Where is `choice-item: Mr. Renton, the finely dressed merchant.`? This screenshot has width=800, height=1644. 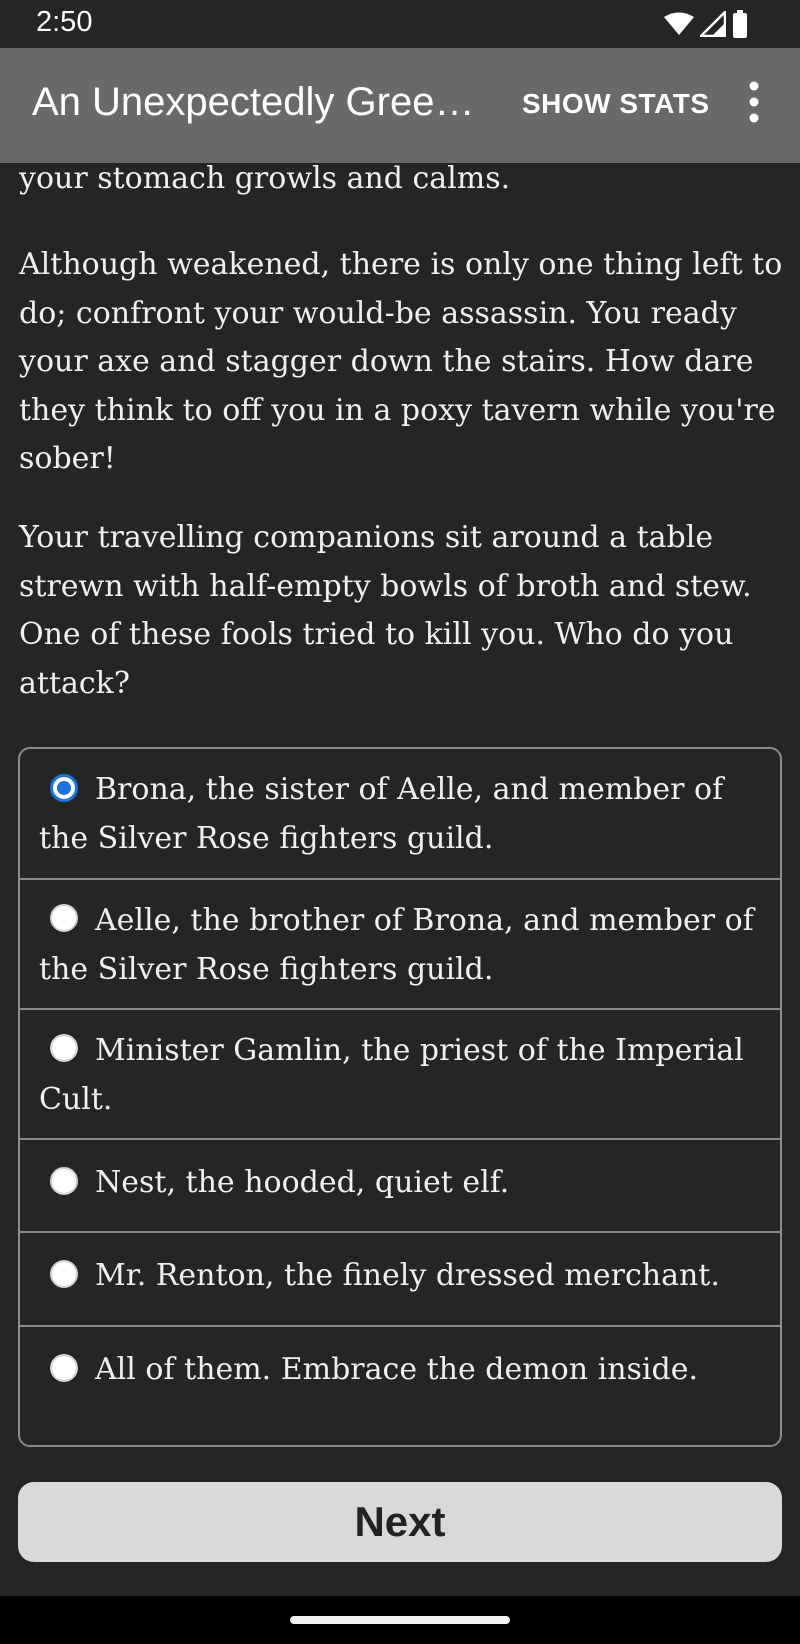 choice-item: Mr. Renton, the finely dressed merchant. is located at coordinates (400, 1278).